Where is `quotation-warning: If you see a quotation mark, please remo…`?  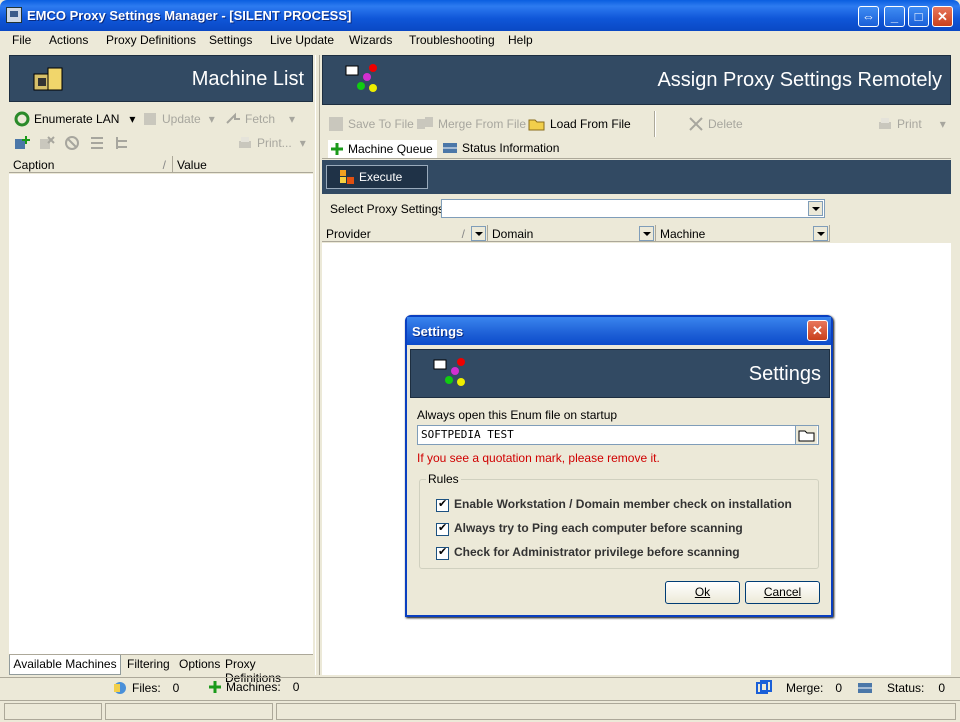 quotation-warning: If you see a quotation mark, please remo… is located at coordinates (538, 458).